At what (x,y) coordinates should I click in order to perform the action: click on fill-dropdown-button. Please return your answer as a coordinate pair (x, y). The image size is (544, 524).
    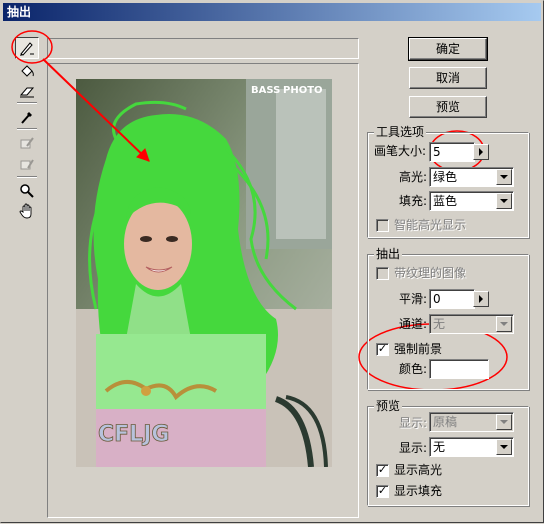
    Looking at the image, I should click on (504, 201).